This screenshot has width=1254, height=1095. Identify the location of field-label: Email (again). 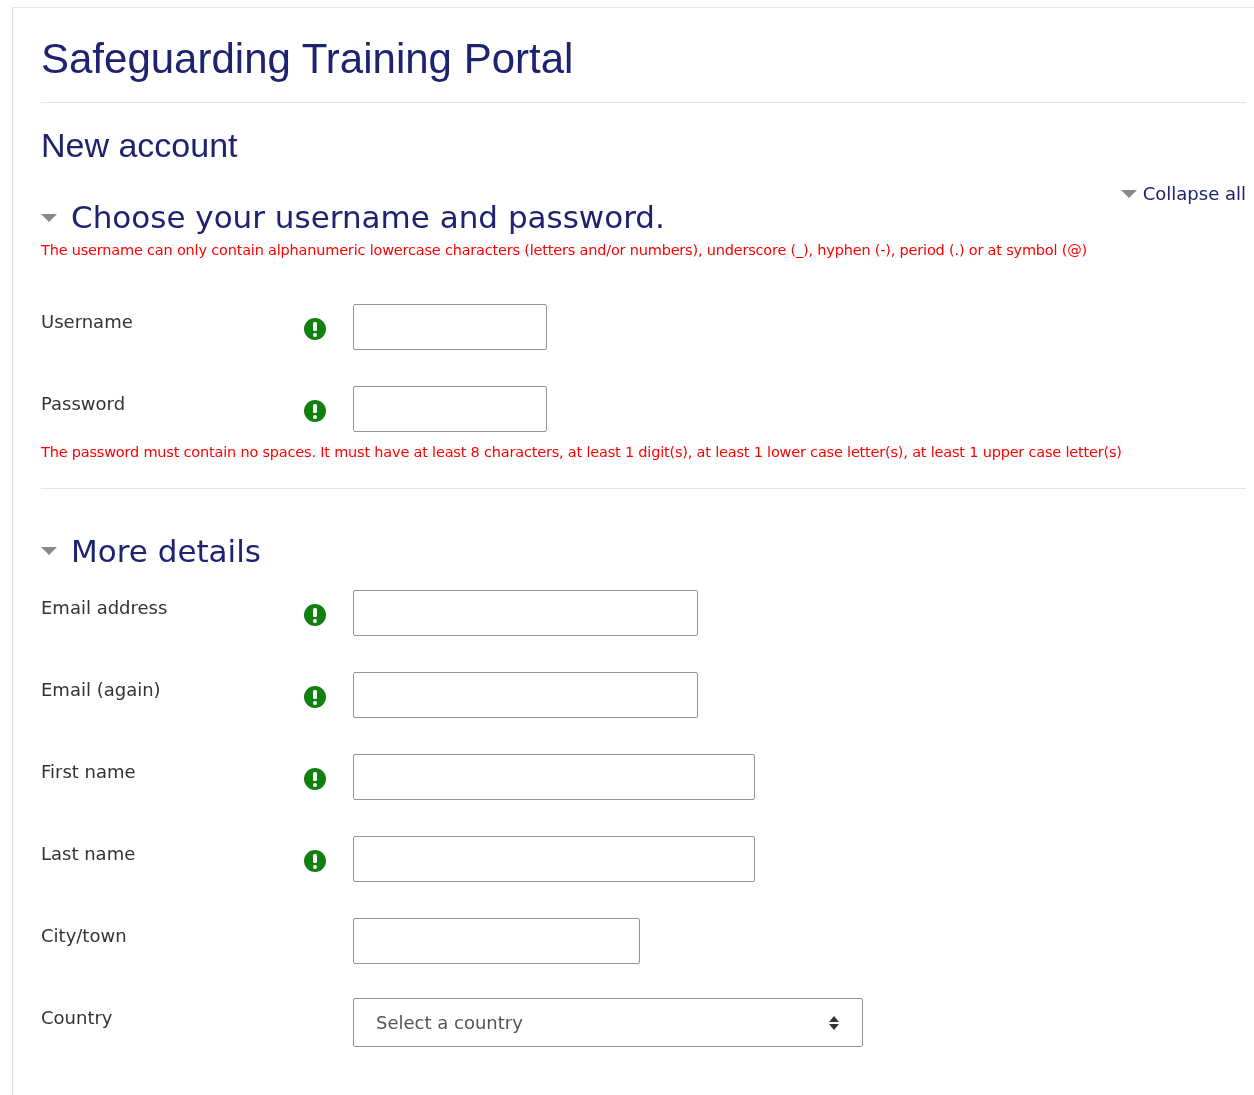
(101, 690).